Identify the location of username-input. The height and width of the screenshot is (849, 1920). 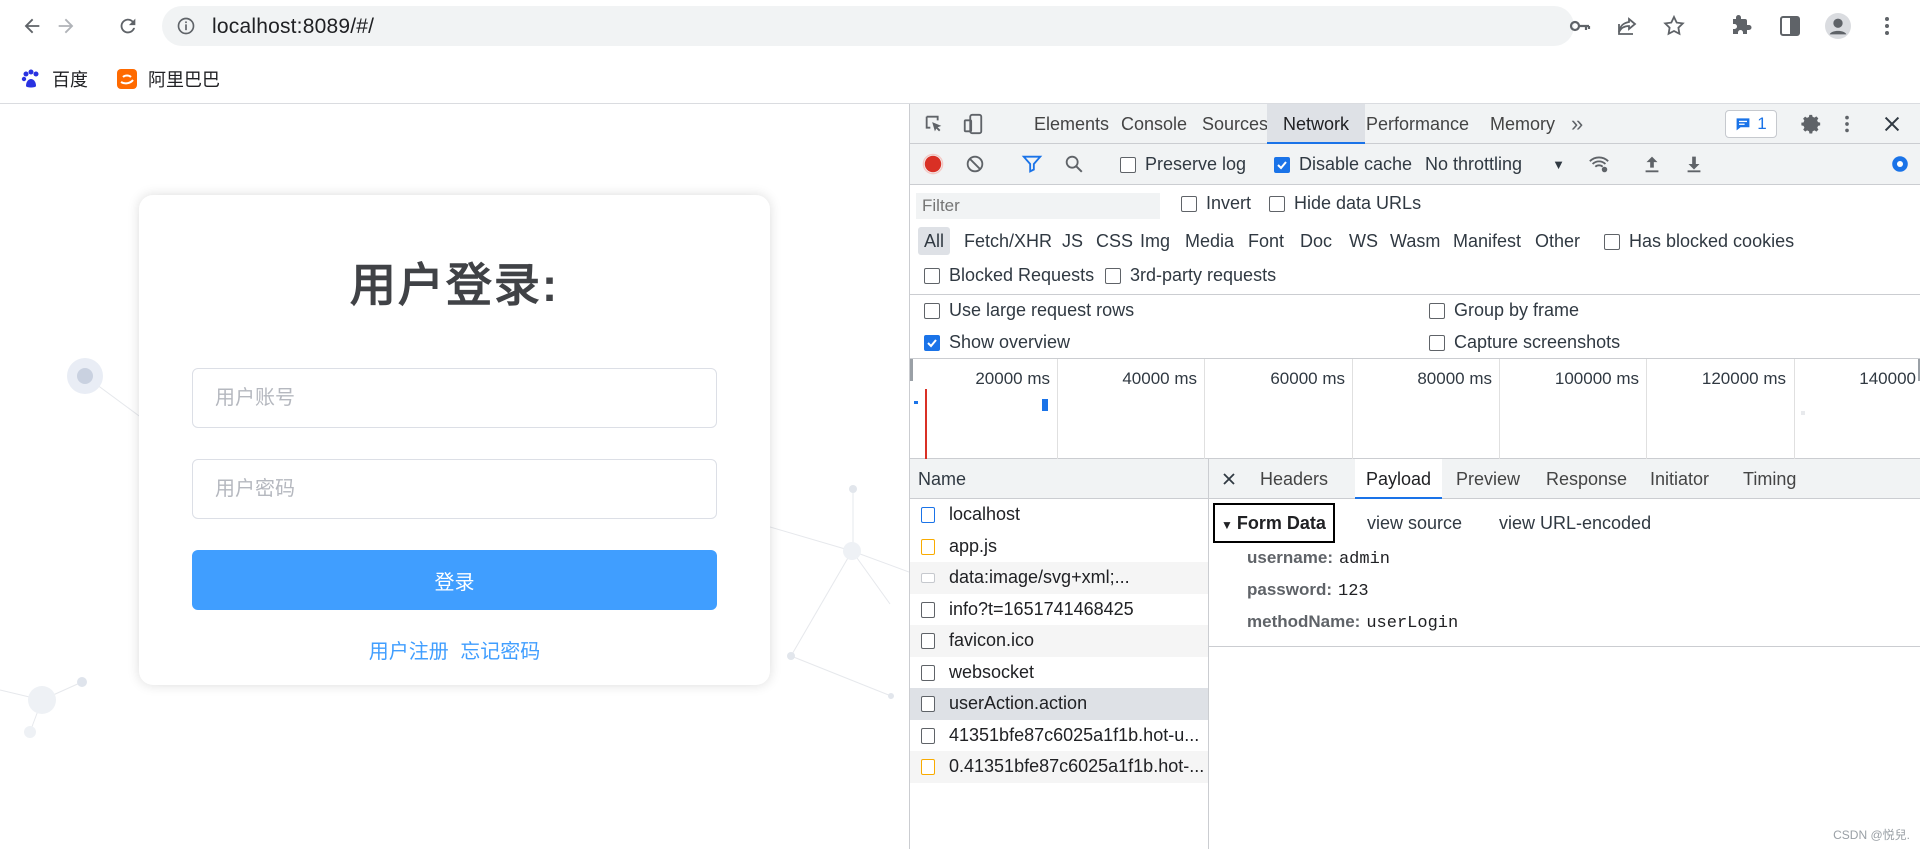
(454, 398).